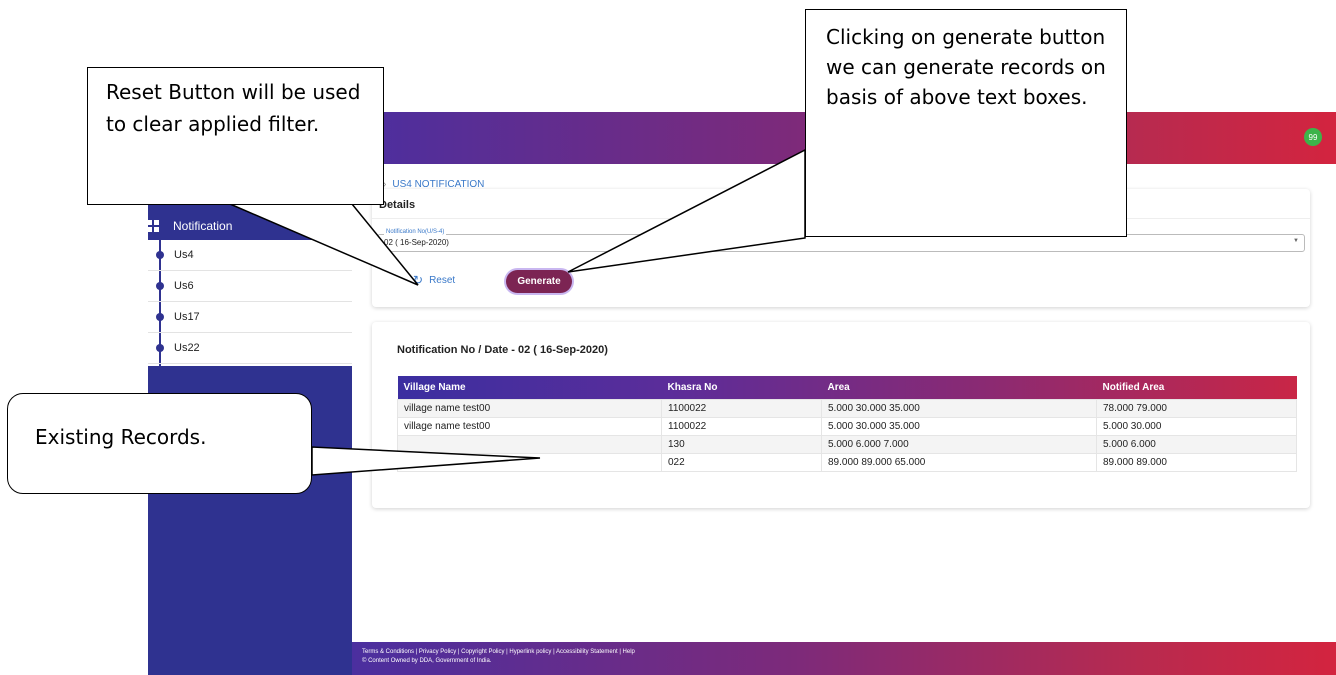 Image resolution: width=1336 pixels, height=675 pixels. I want to click on table-row: 130 5.000 6.000 7.000 5.000 6.000, so click(847, 444).